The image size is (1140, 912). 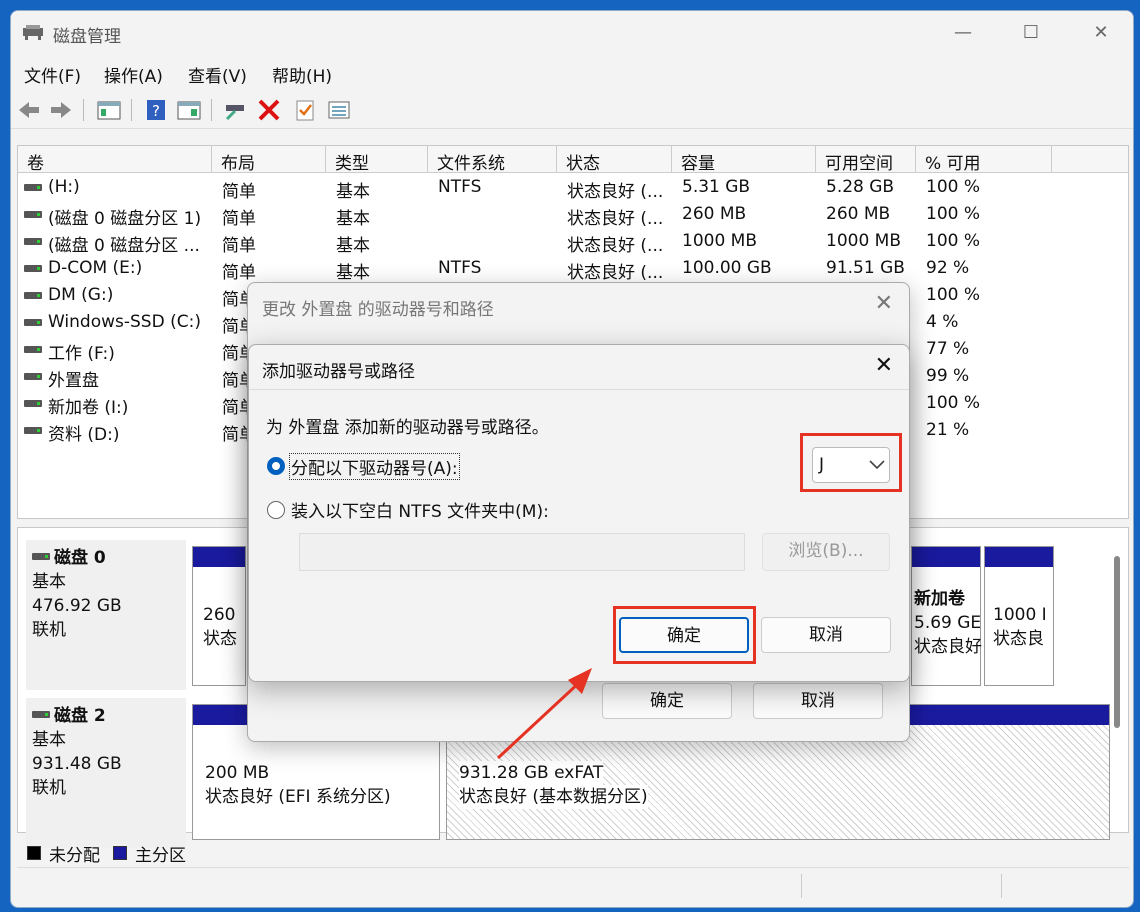 What do you see at coordinates (269, 160) in the screenshot?
I see `column-header-layout: 布局` at bounding box center [269, 160].